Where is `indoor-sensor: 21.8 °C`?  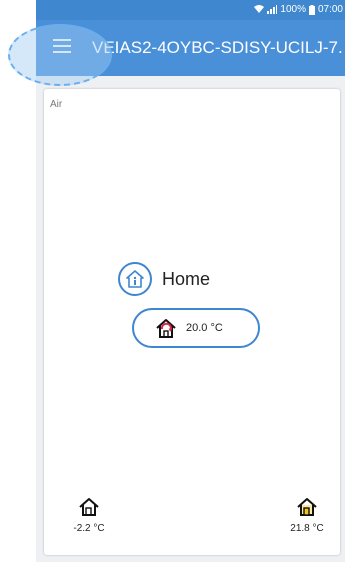
indoor-sensor: 21.8 °C is located at coordinates (307, 515).